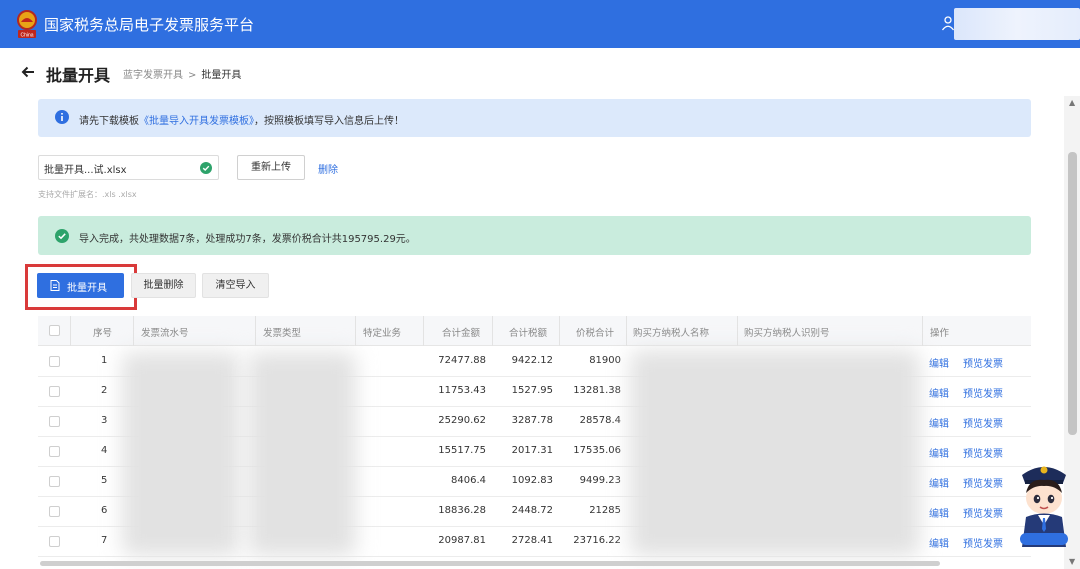 Image resolution: width=1080 pixels, height=569 pixels. Describe the element at coordinates (54, 330) in the screenshot. I see `select-all-checkbox` at that location.